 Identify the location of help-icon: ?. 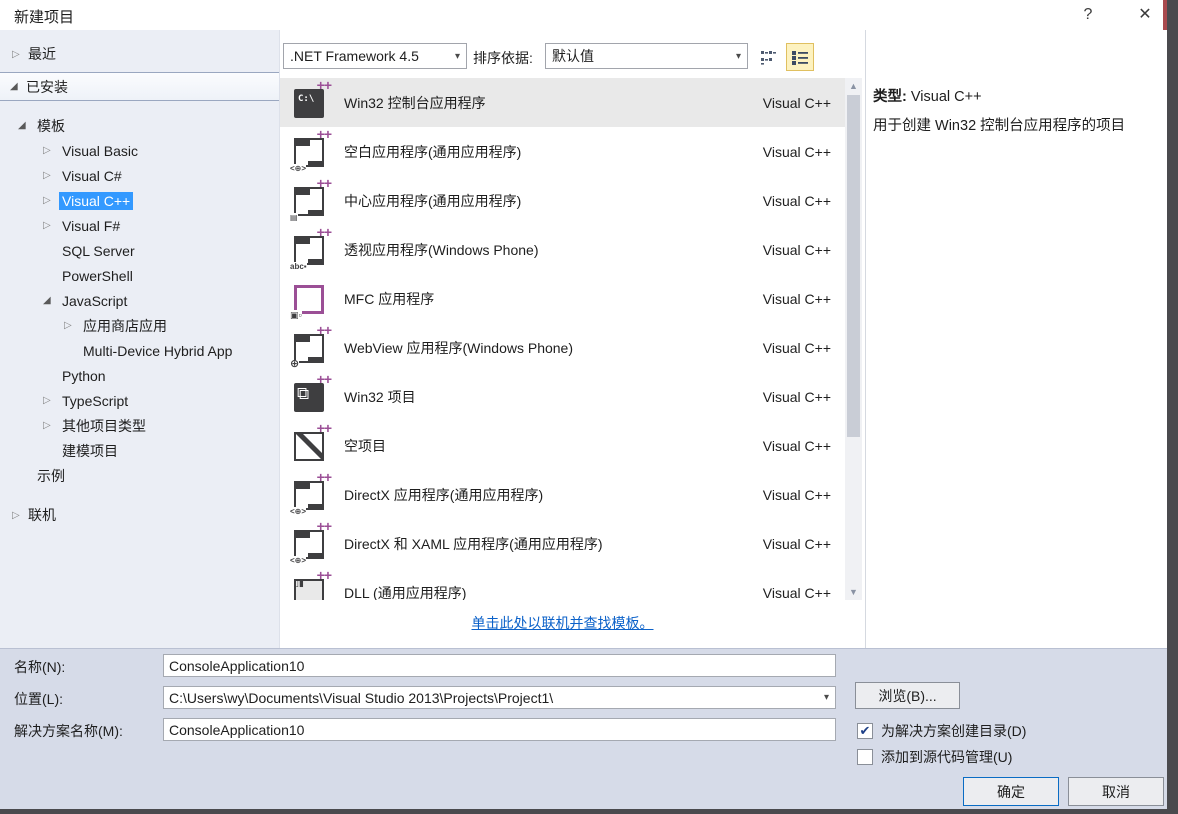
(1088, 15).